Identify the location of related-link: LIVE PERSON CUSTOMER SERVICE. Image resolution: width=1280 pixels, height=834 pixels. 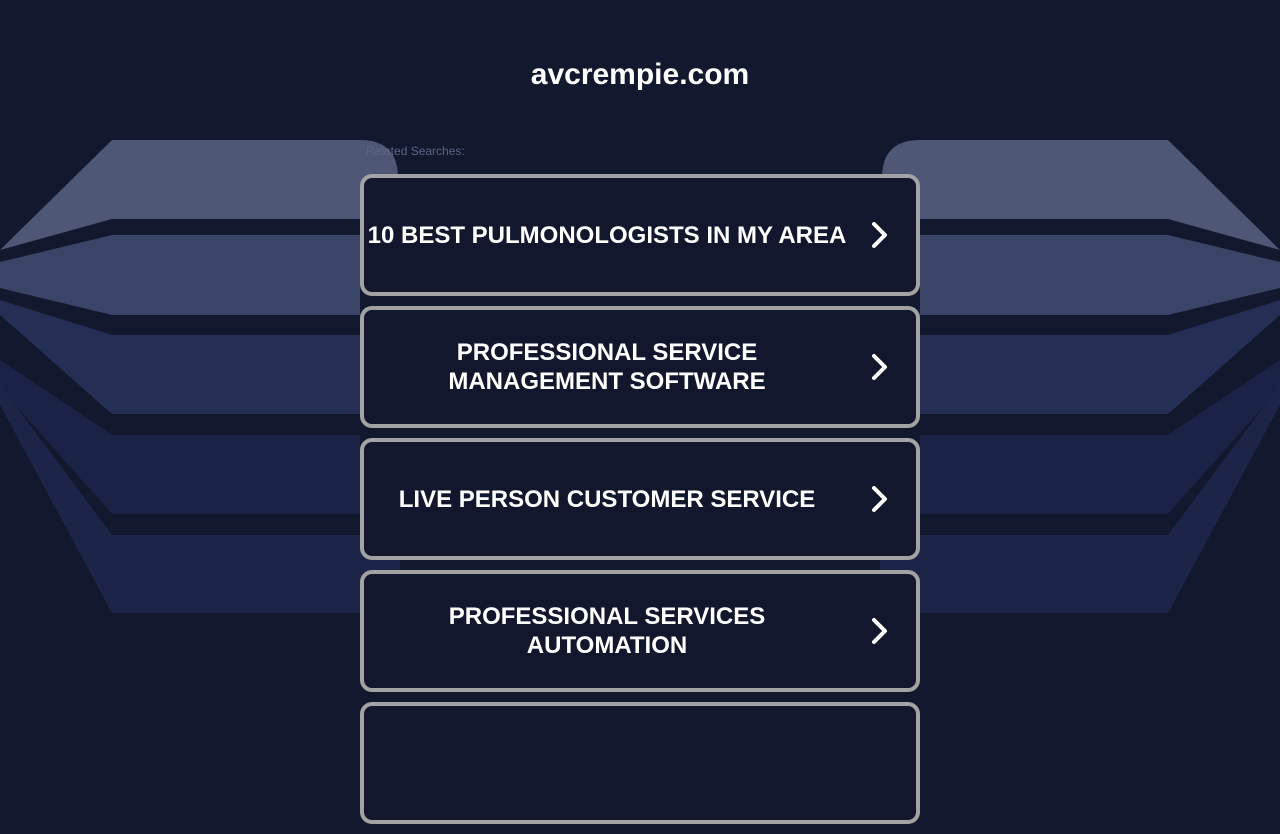
(640, 499).